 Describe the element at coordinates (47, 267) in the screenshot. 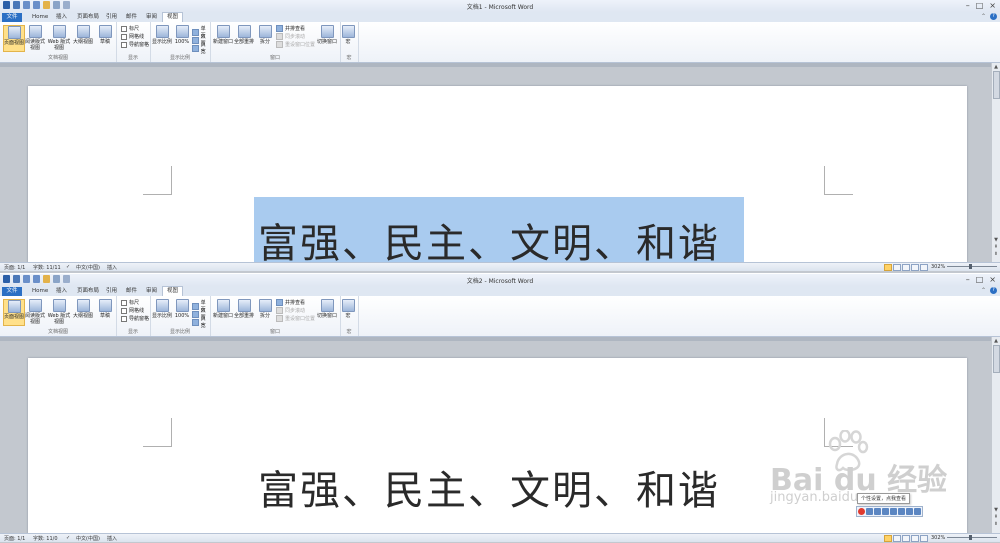

I see `status-word-count: 字数: 11/11` at that location.